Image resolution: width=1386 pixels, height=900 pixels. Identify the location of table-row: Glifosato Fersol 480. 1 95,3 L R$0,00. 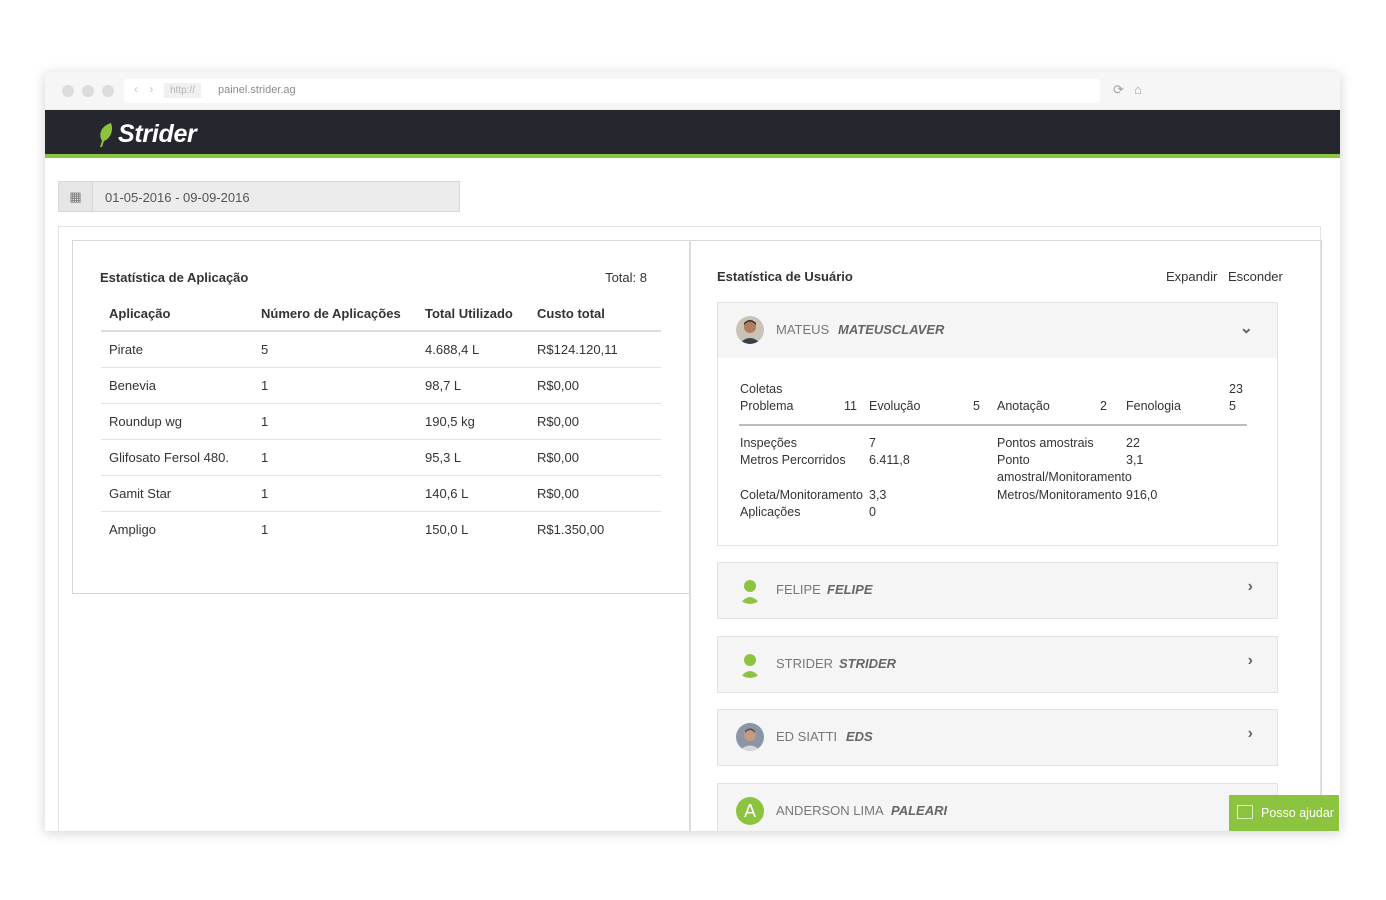
(381, 457).